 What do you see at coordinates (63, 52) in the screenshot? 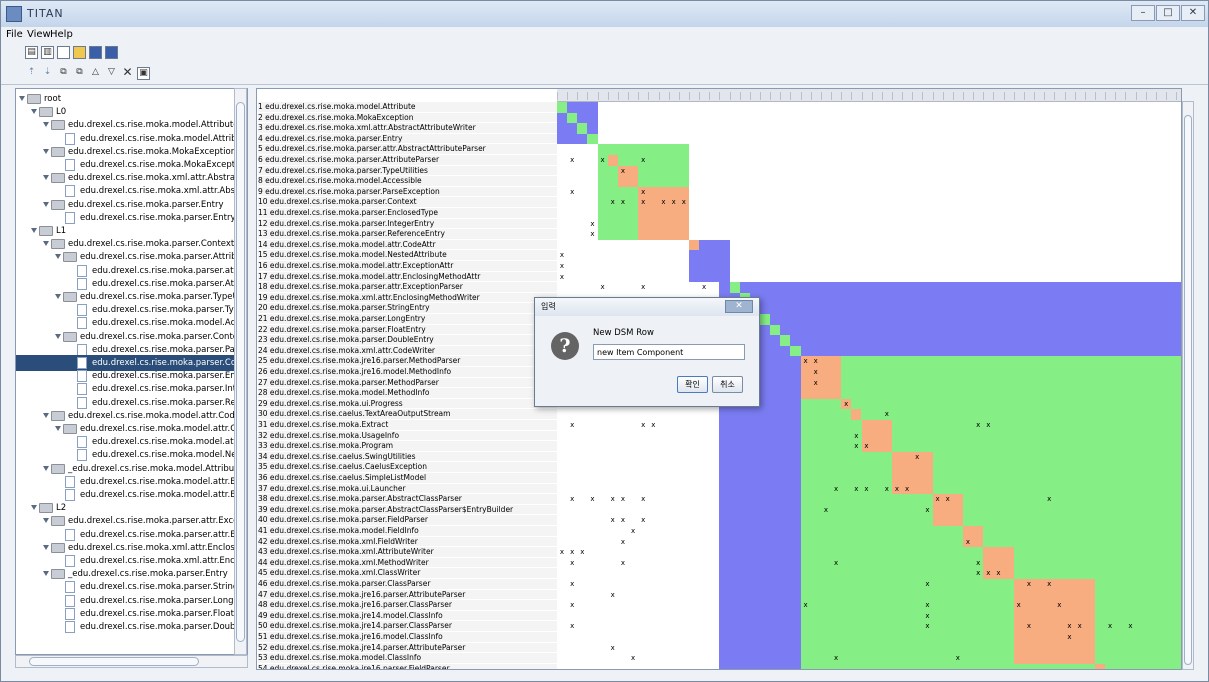
I see `new-file-icon` at bounding box center [63, 52].